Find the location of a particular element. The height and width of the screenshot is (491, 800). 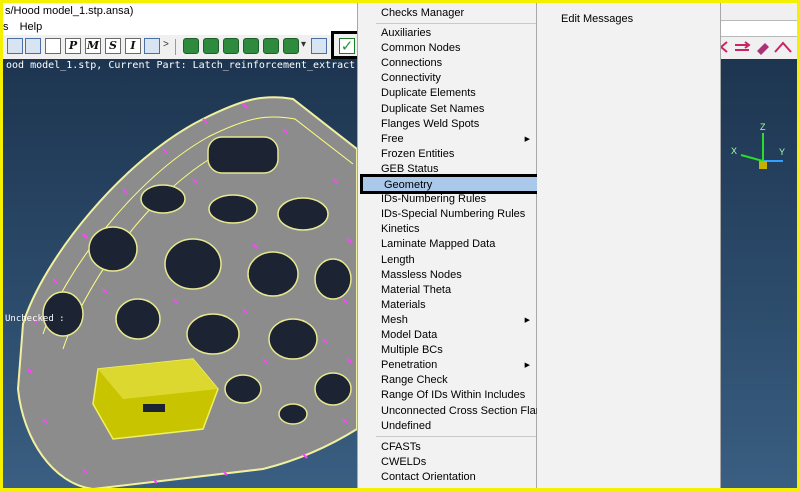

s-button: S is located at coordinates (113, 46).